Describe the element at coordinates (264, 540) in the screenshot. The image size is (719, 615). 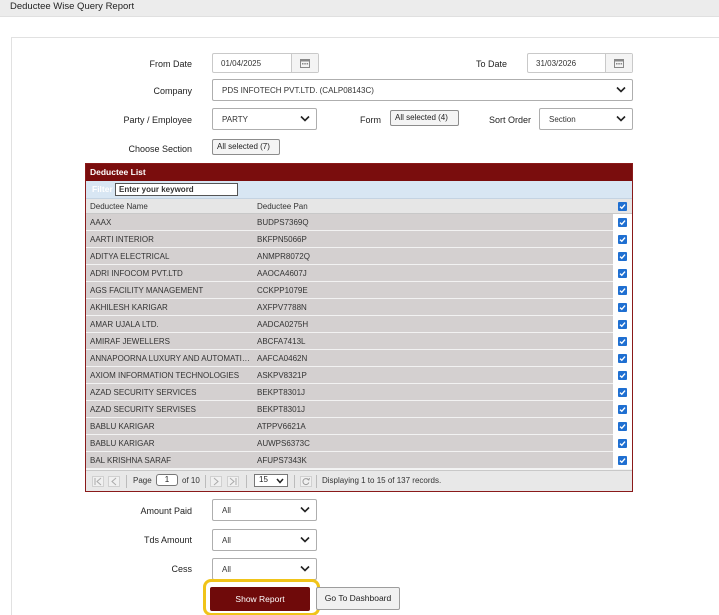
I see `tds-amount-select: All` at that location.